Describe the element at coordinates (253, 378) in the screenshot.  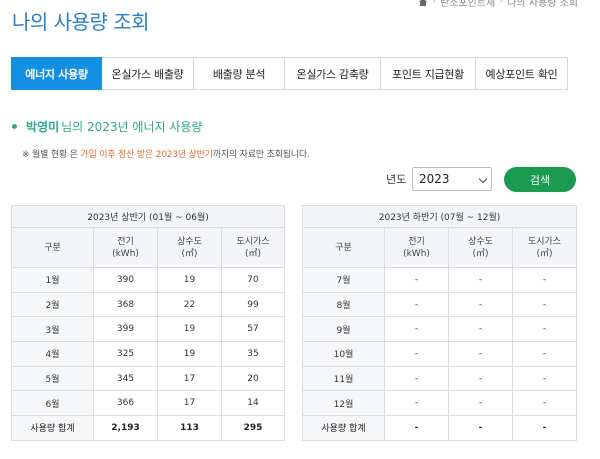
I see `table-cell: 20` at that location.